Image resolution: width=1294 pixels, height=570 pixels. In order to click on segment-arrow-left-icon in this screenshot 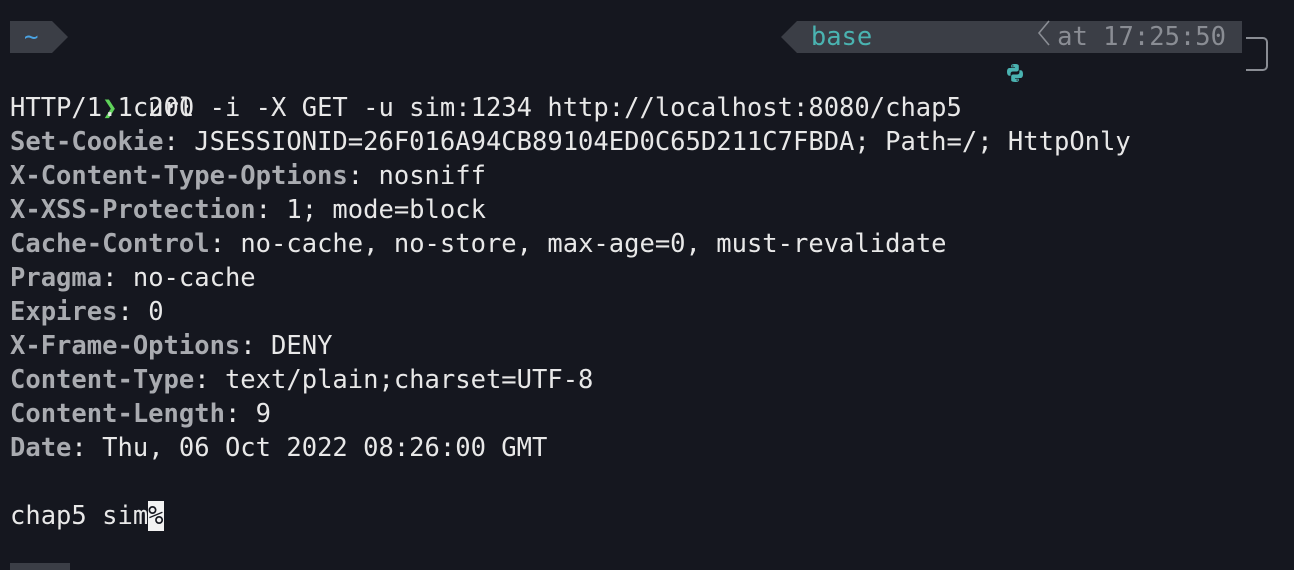, I will do `click(788, 37)`.